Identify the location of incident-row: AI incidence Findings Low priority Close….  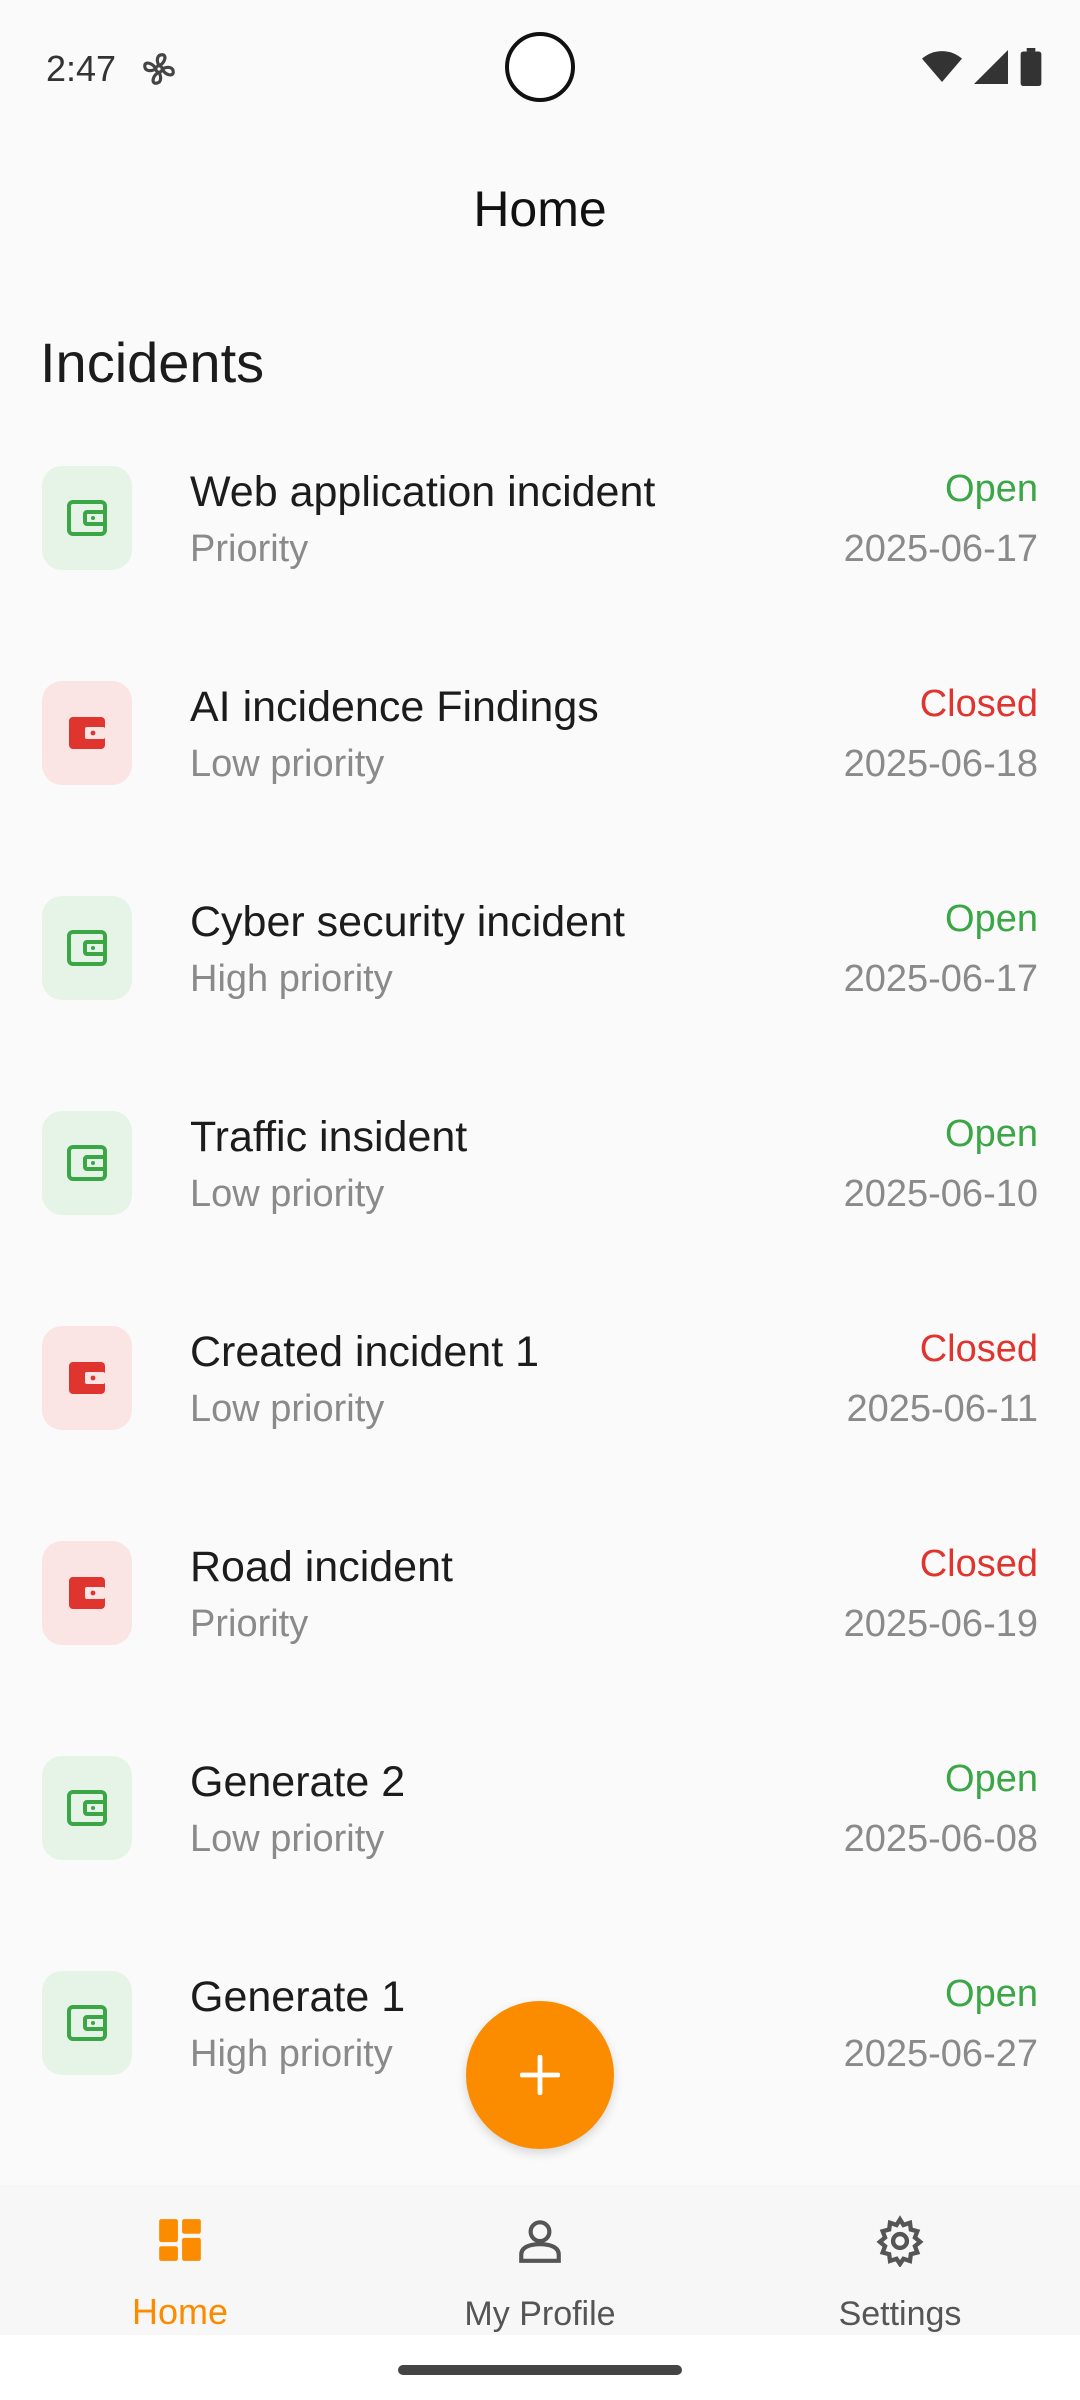
(540, 752).